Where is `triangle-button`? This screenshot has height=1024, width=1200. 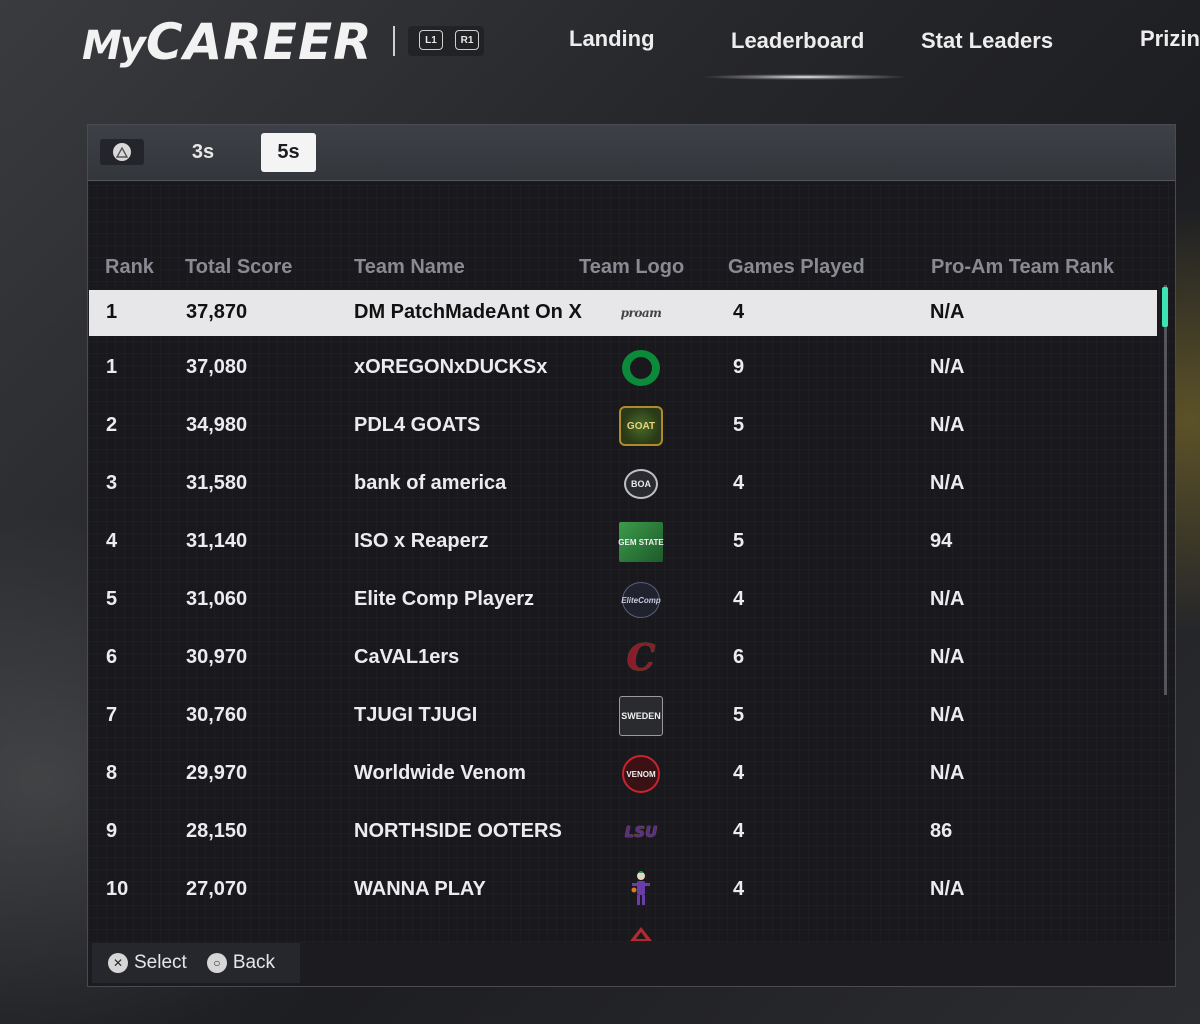 triangle-button is located at coordinates (122, 152).